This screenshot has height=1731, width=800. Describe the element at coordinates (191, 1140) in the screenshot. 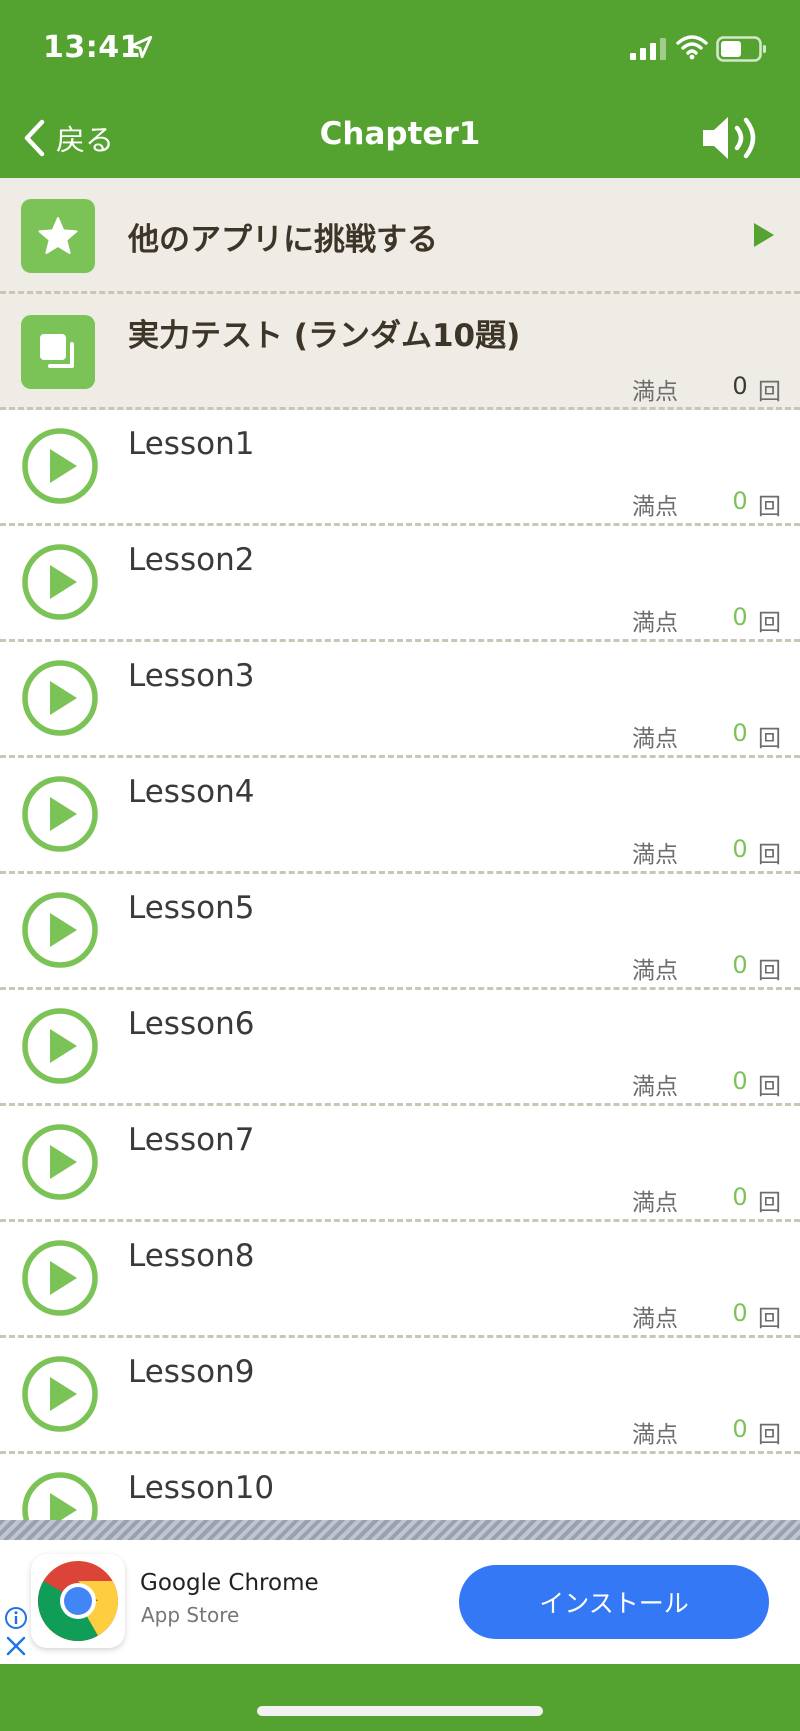

I see `lesson-title: Lesson7` at that location.